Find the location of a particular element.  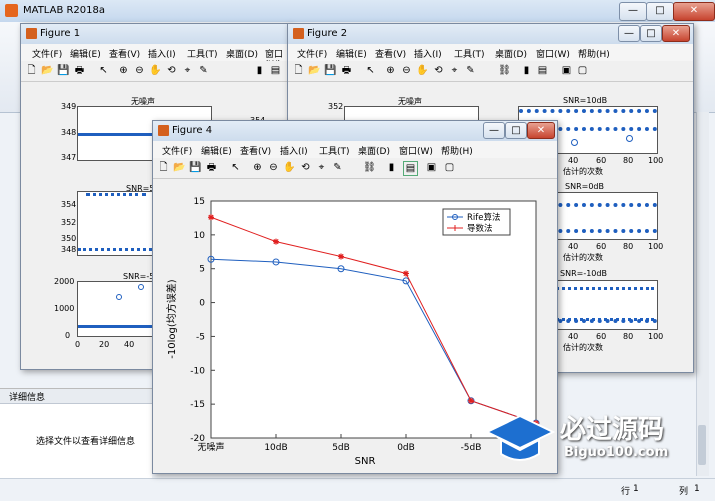

details-panel: 详细信息 选择文件以查看详细信息 is located at coordinates (76, 433).